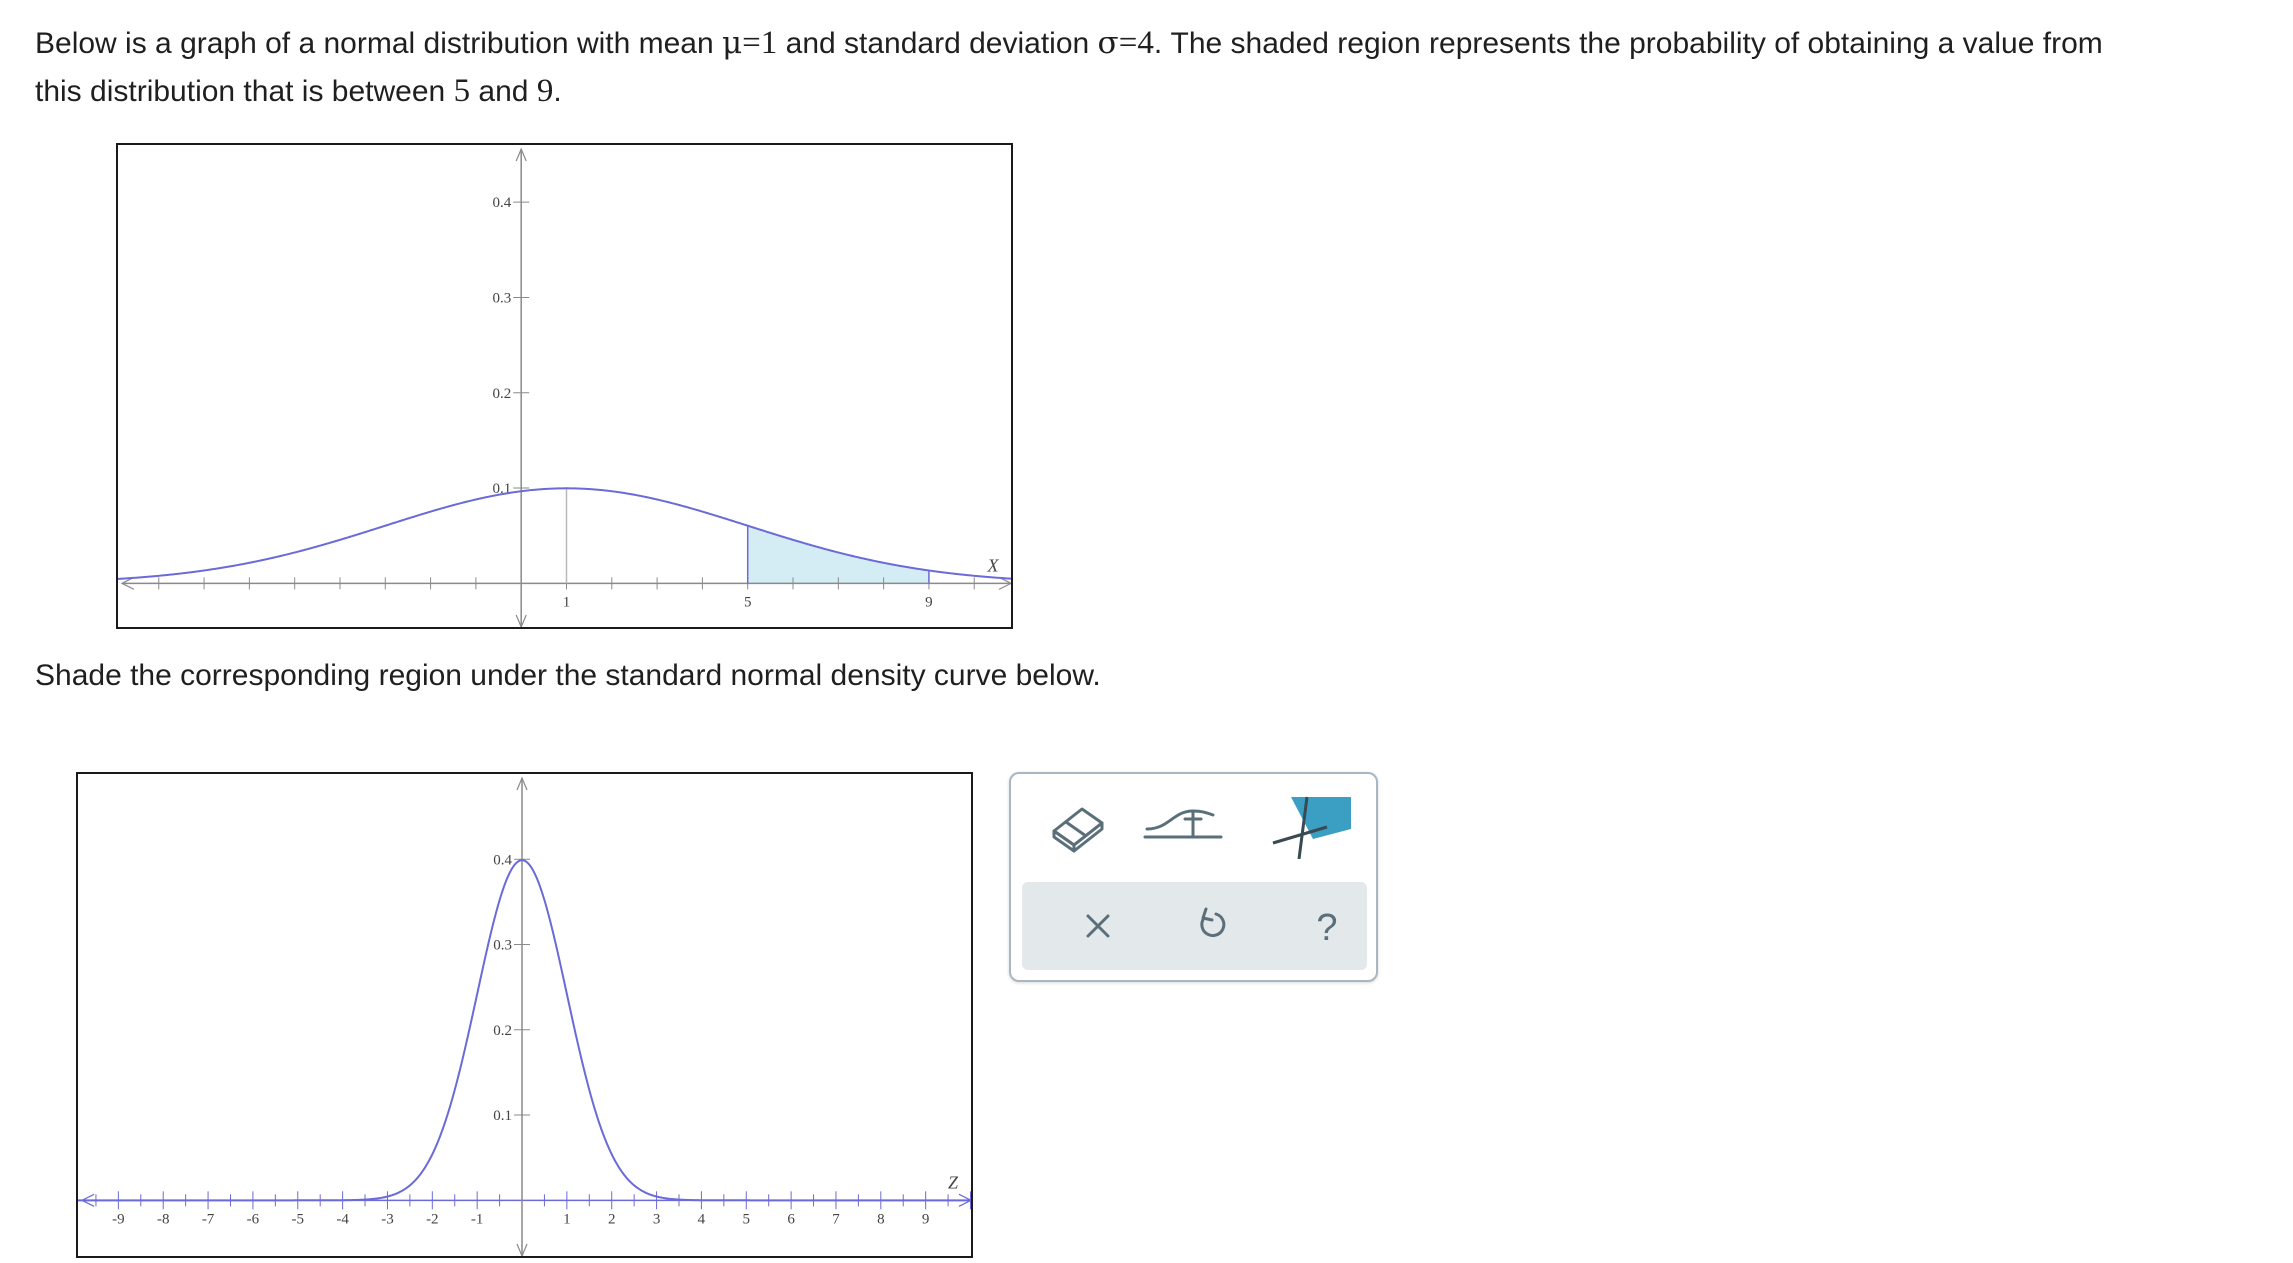 The width and height of the screenshot is (2293, 1263). I want to click on x-tick-label: -8, so click(163, 1219).